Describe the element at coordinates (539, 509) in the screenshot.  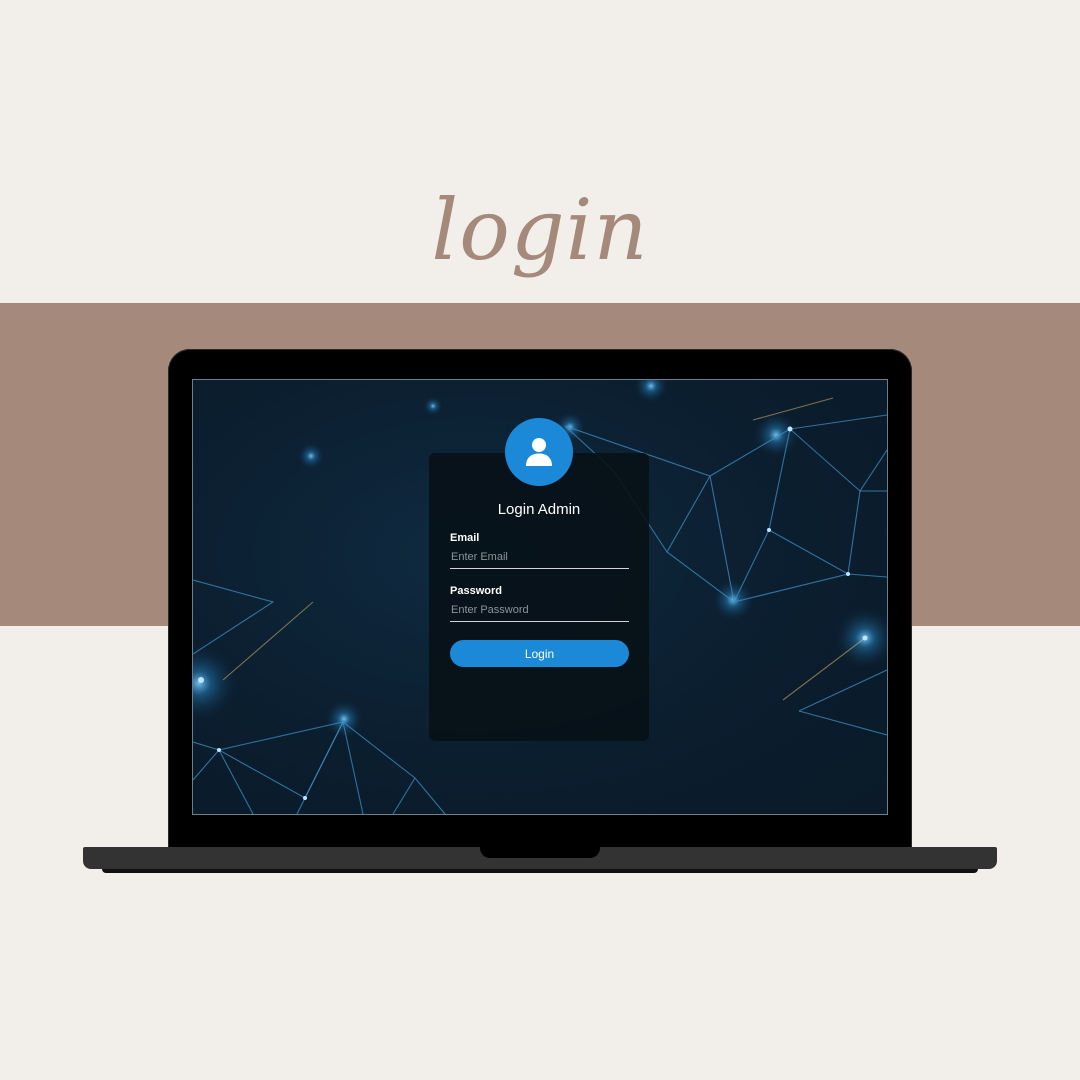
I see `login-title: Login Admin` at that location.